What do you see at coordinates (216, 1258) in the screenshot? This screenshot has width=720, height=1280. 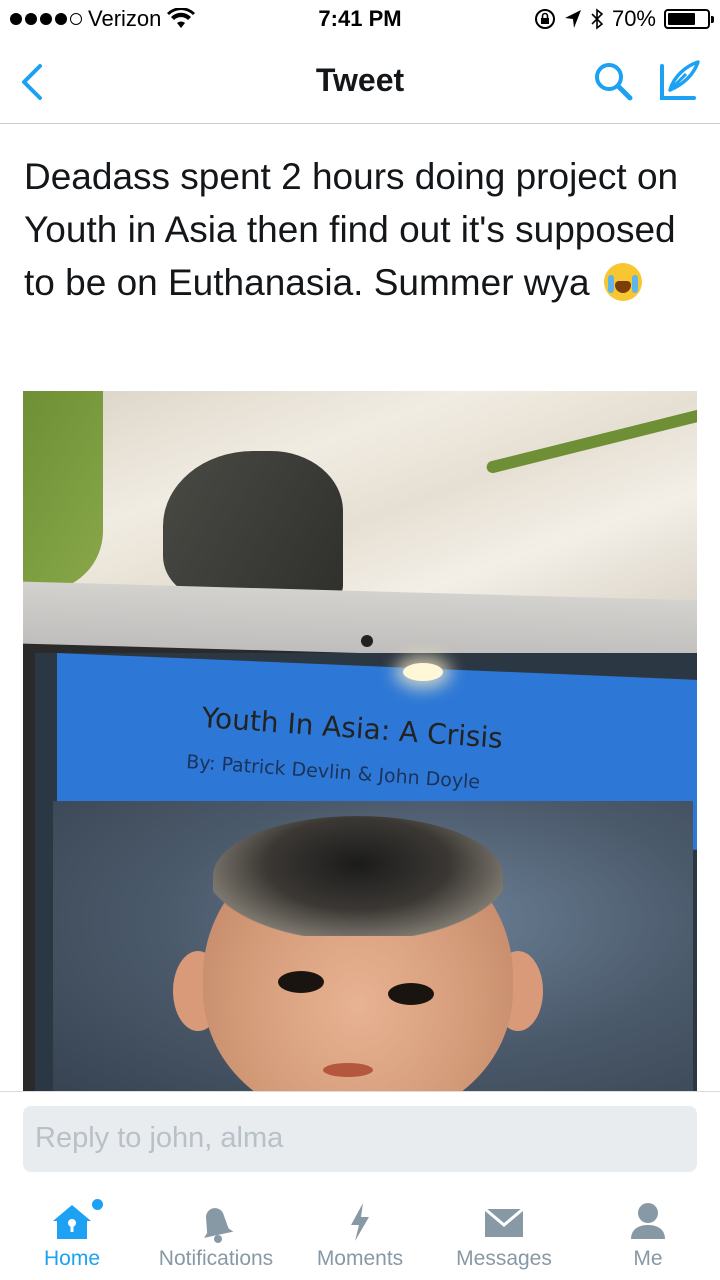 I see `tab-label: Notifications` at bounding box center [216, 1258].